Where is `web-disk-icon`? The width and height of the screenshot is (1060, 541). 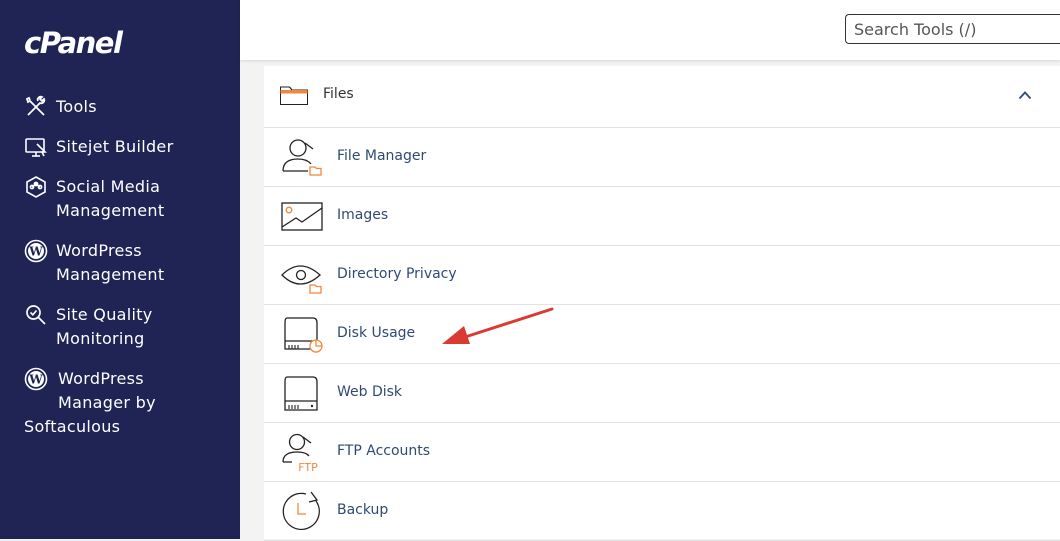 web-disk-icon is located at coordinates (301, 393).